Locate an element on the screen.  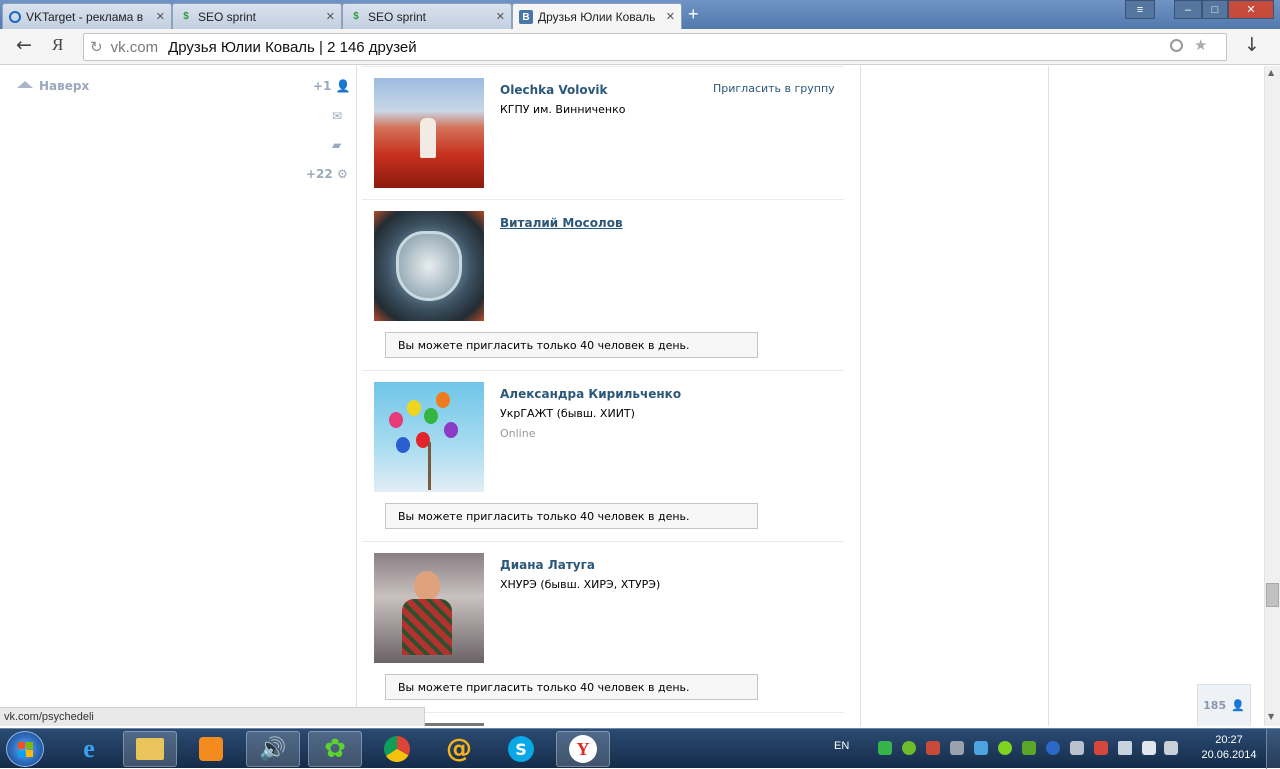
minimize-button: – is located at coordinates (1188, 9).